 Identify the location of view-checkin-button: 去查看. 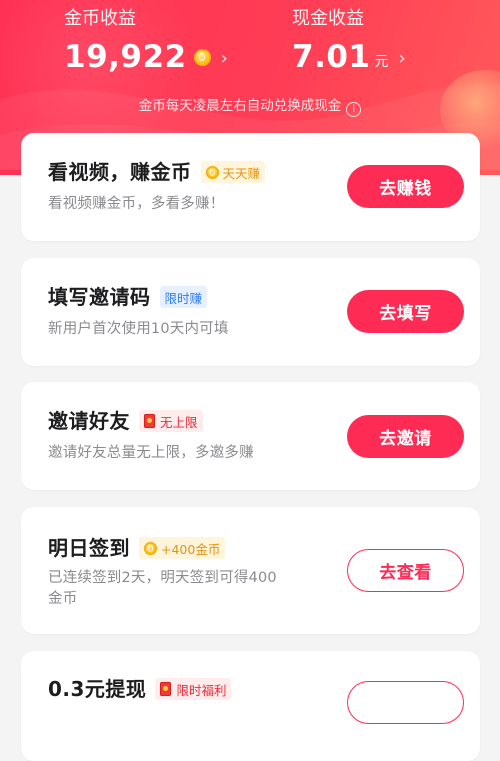
(405, 570).